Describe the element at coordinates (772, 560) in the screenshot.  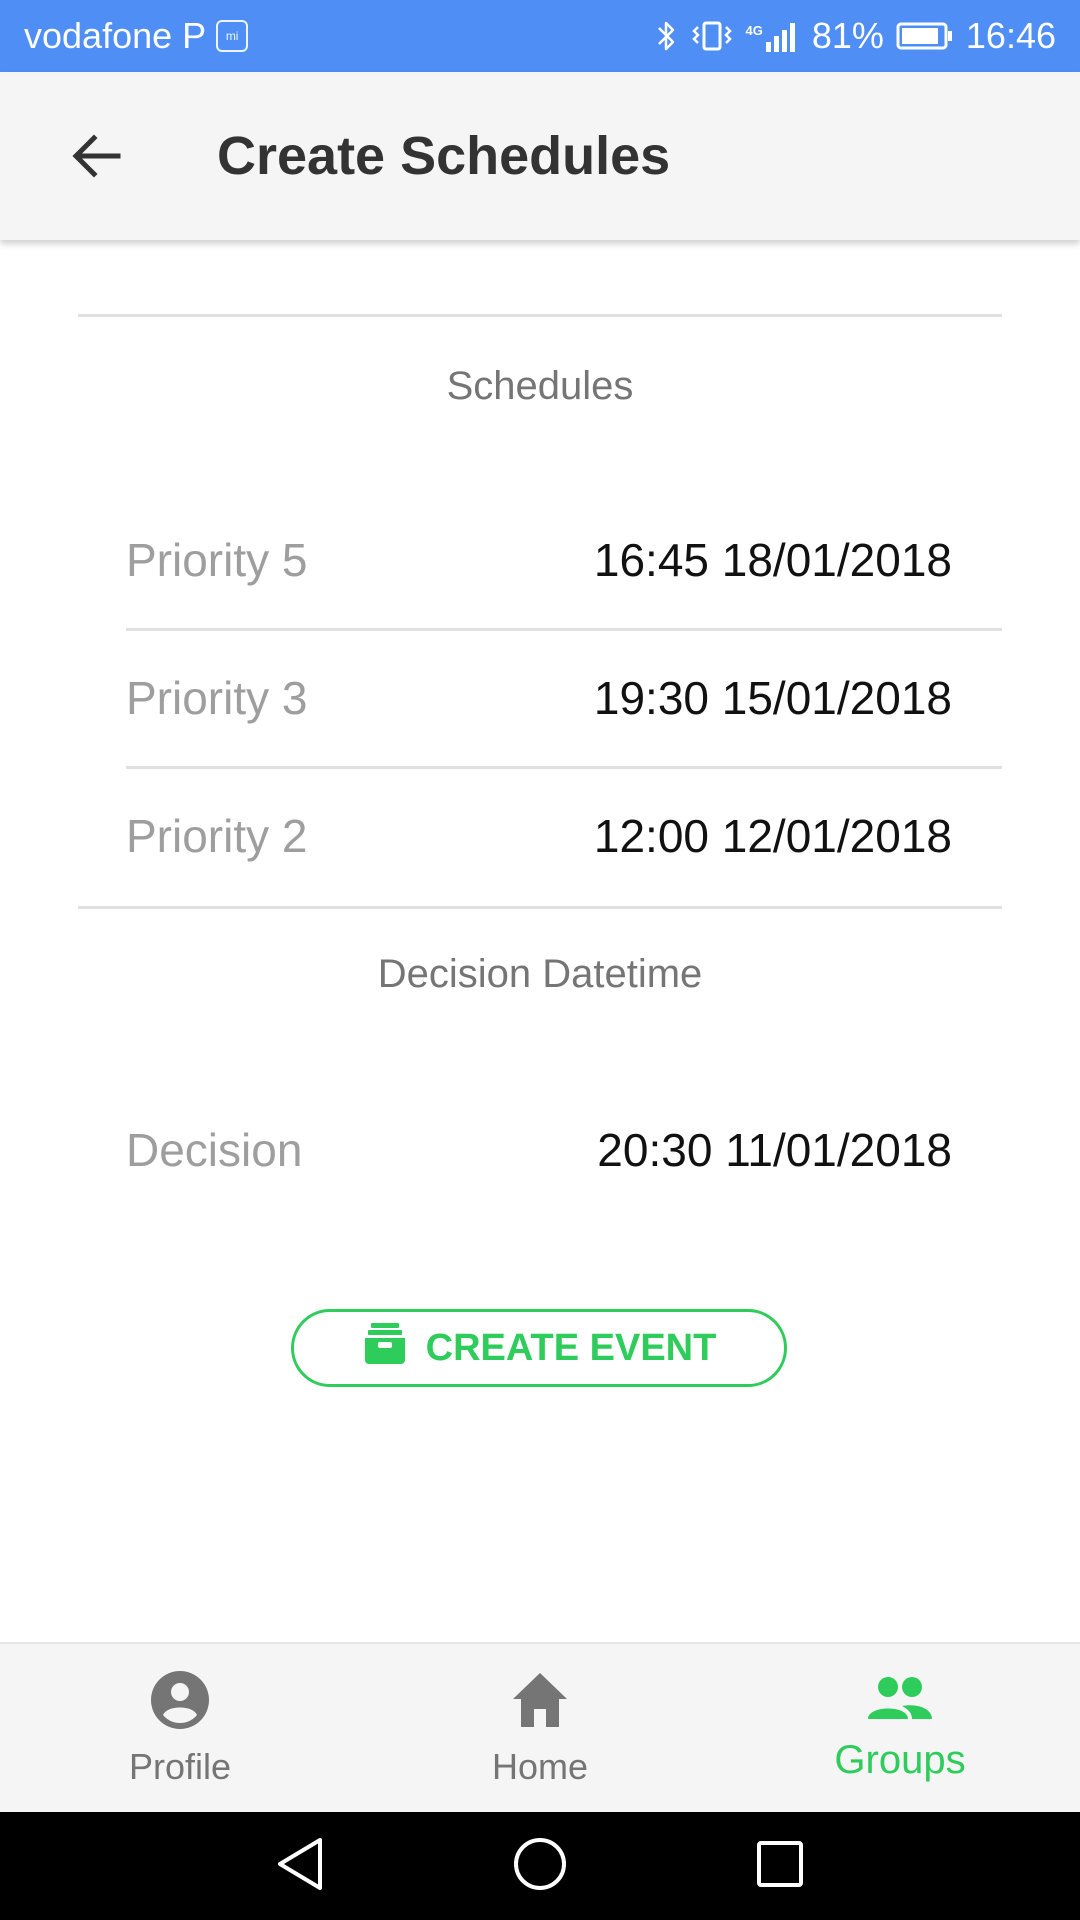
I see `schedule-row-value: 16:45 18/01/2018` at that location.